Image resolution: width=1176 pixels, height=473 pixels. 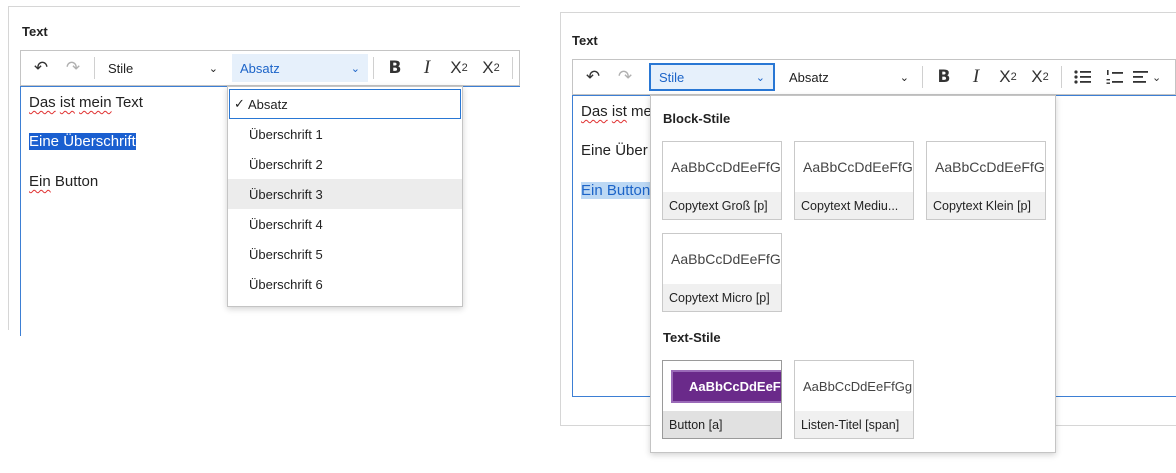 I want to click on style-tile-button: AaBbCcDdEeFfGg Button [a], so click(x=722, y=399).